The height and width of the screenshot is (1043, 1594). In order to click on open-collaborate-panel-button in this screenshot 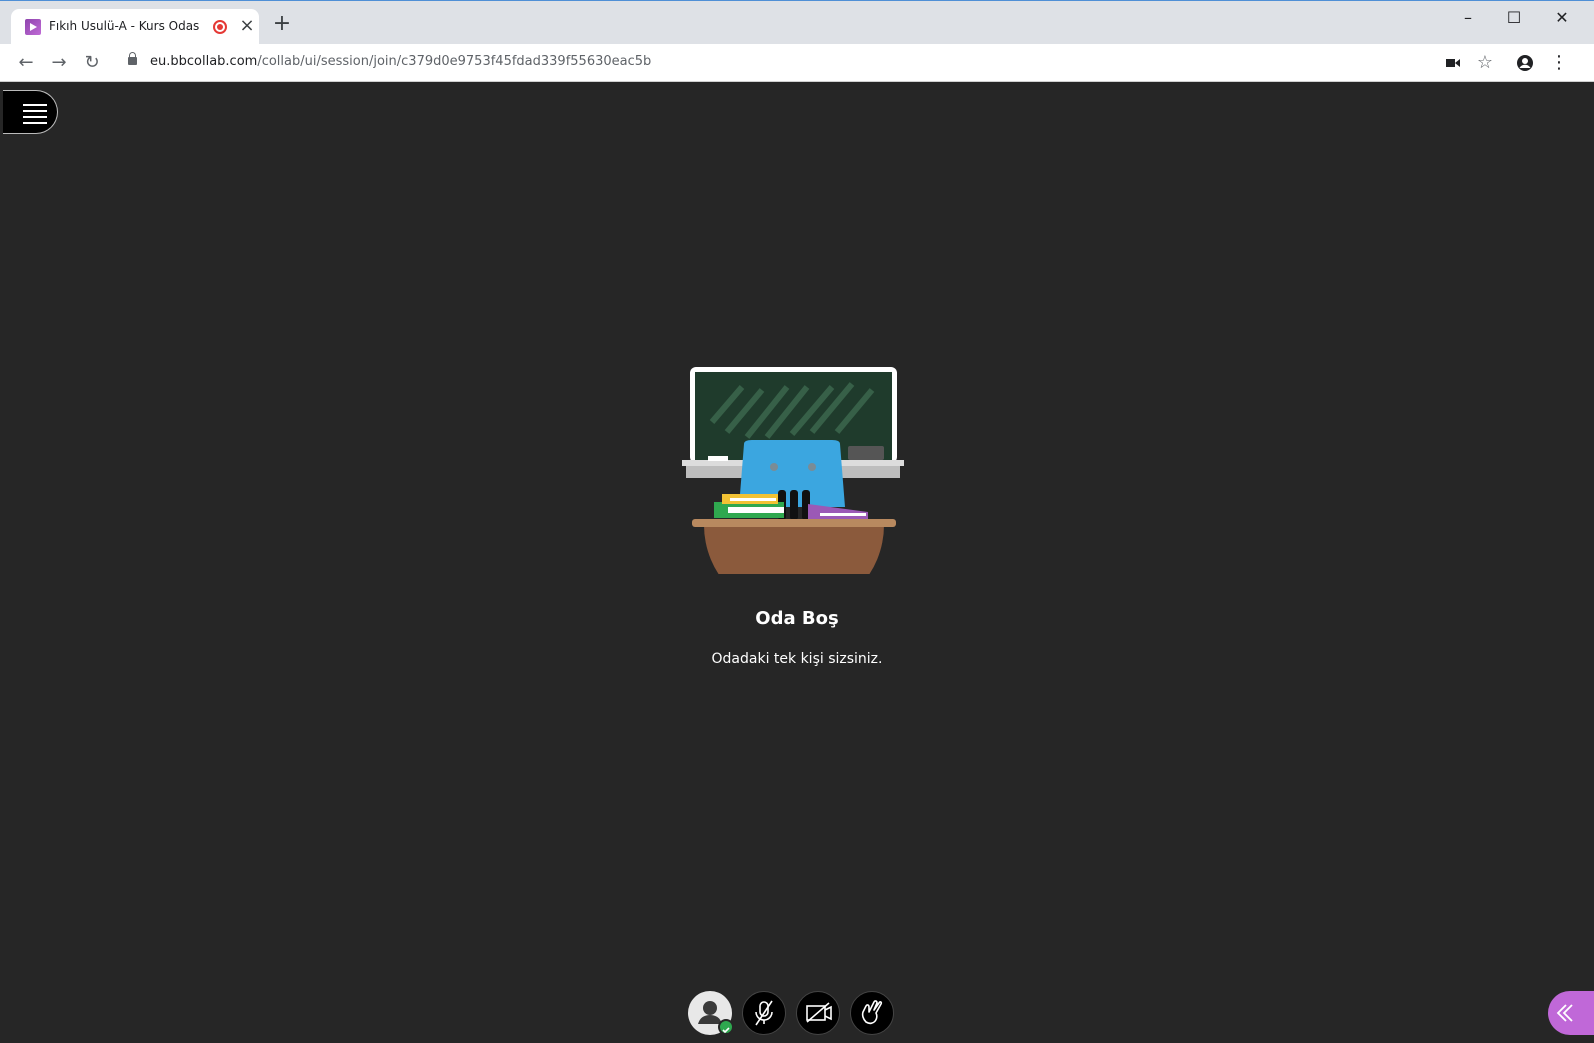, I will do `click(1571, 1013)`.